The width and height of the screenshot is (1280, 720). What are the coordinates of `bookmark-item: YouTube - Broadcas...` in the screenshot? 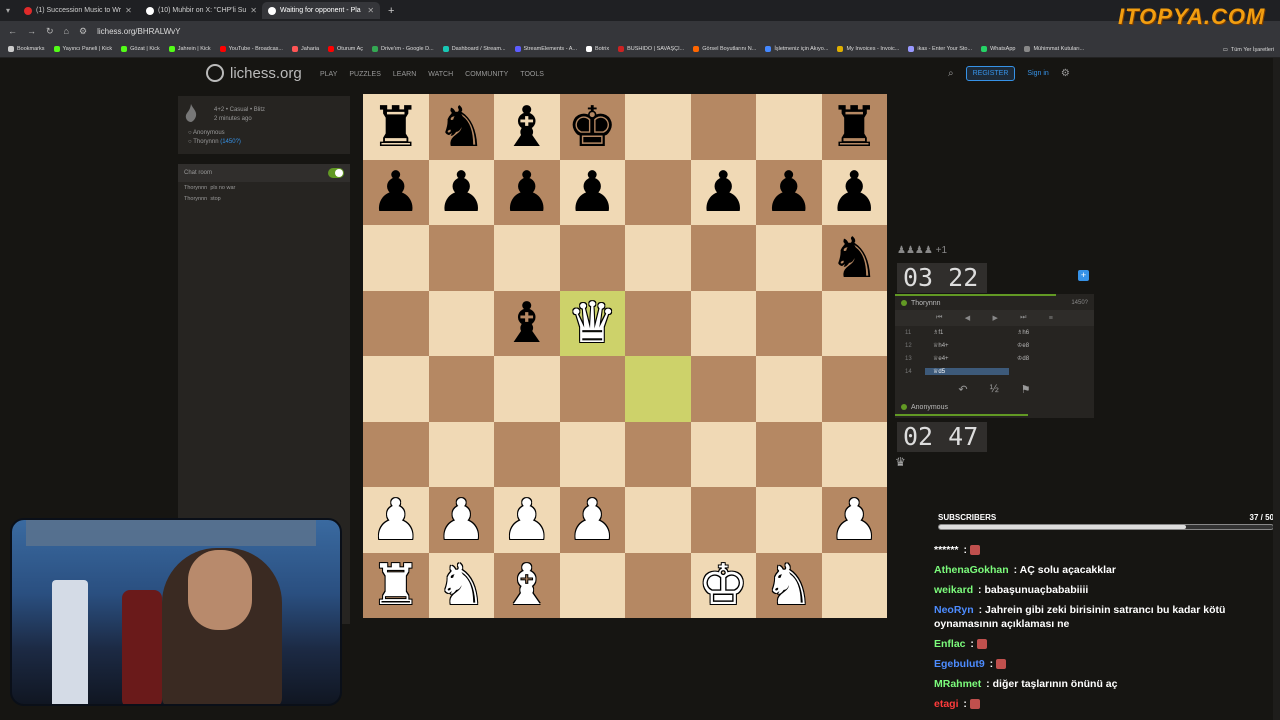 It's located at (251, 49).